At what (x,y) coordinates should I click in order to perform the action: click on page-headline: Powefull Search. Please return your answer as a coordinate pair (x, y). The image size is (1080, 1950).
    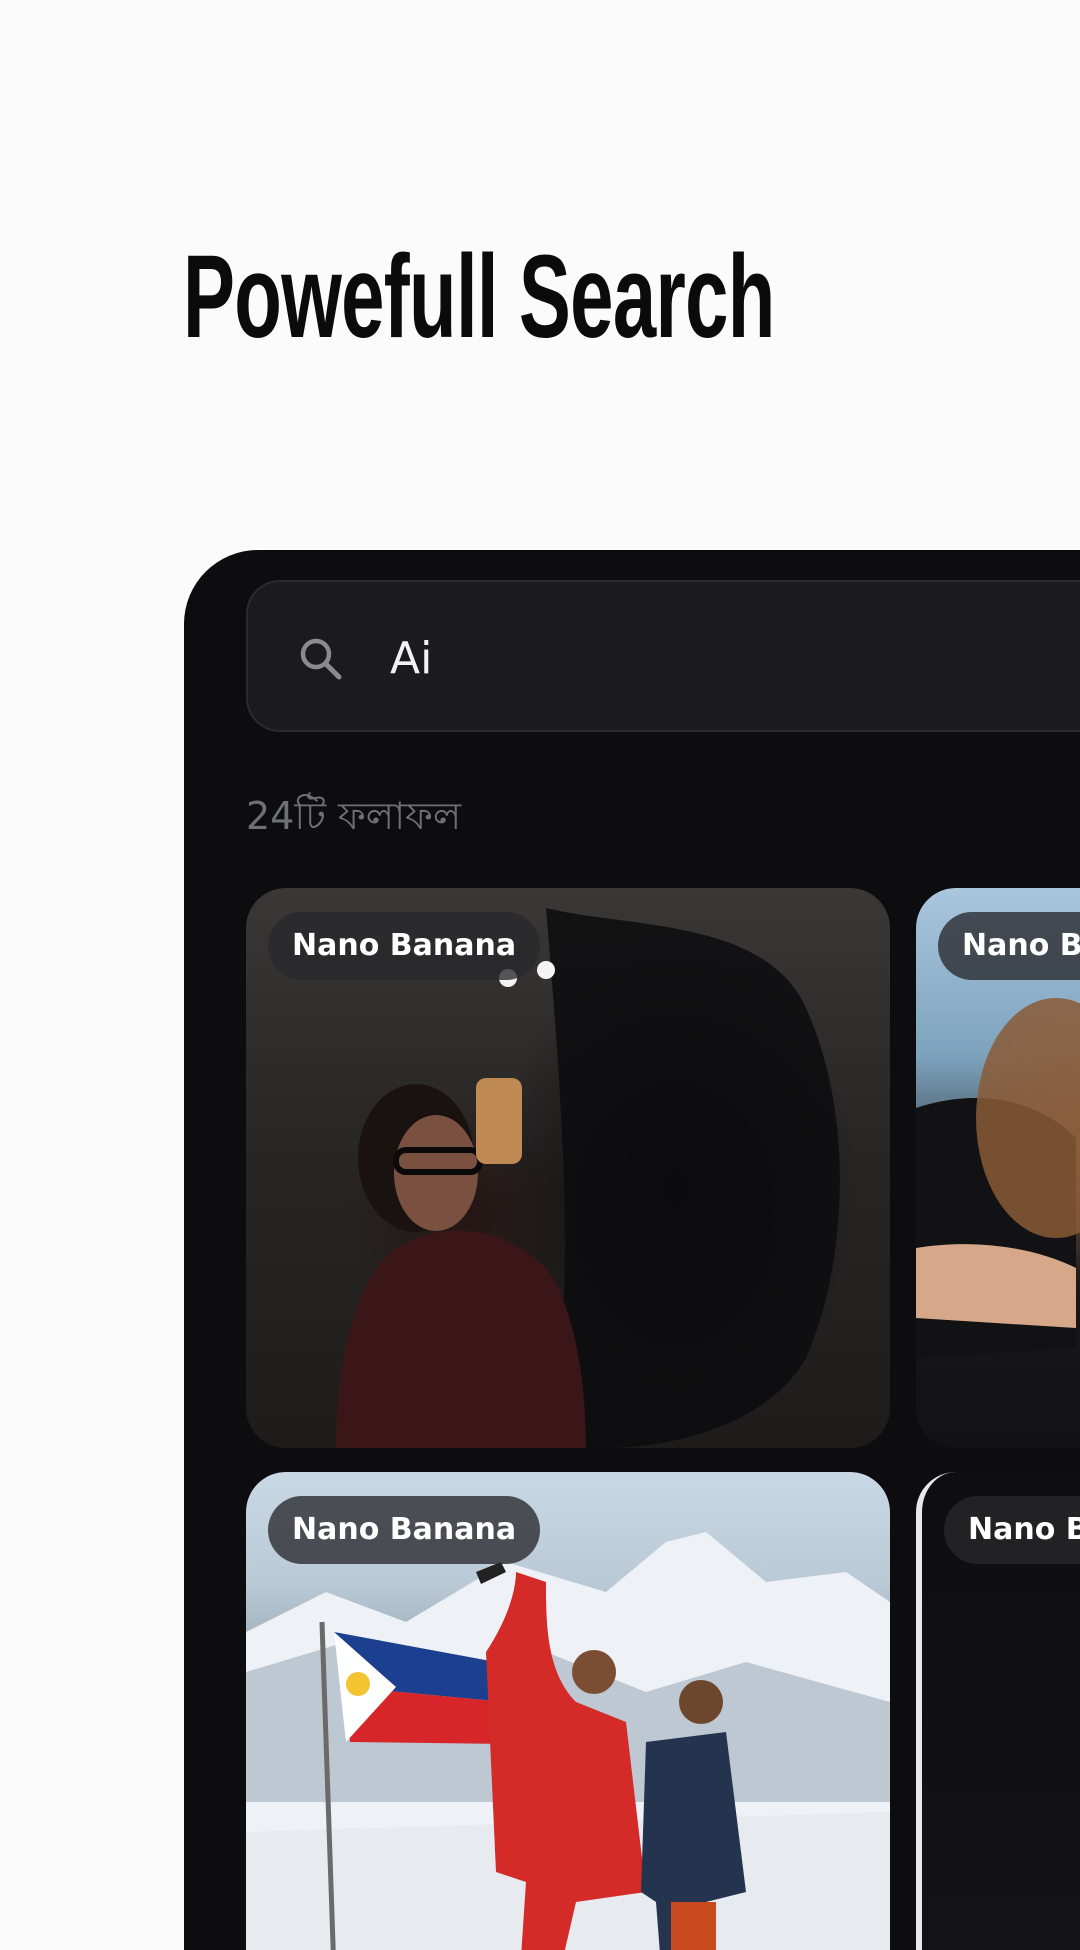
    Looking at the image, I should click on (479, 297).